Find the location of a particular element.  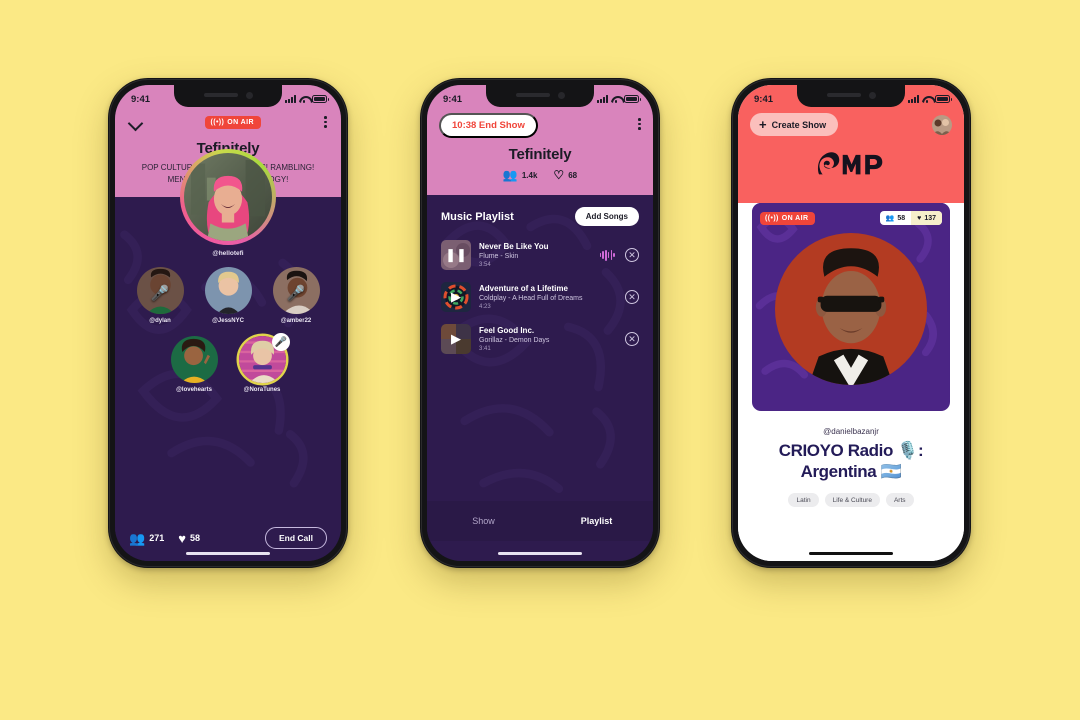

guest-dylan: 🎤 @dylan is located at coordinates (160, 295).